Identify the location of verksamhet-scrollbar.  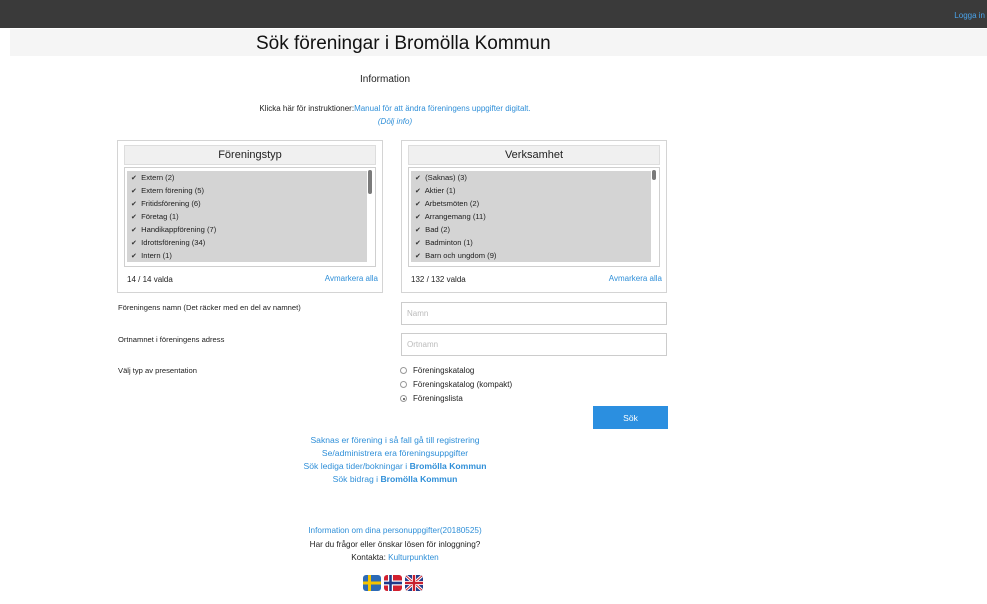
(654, 217).